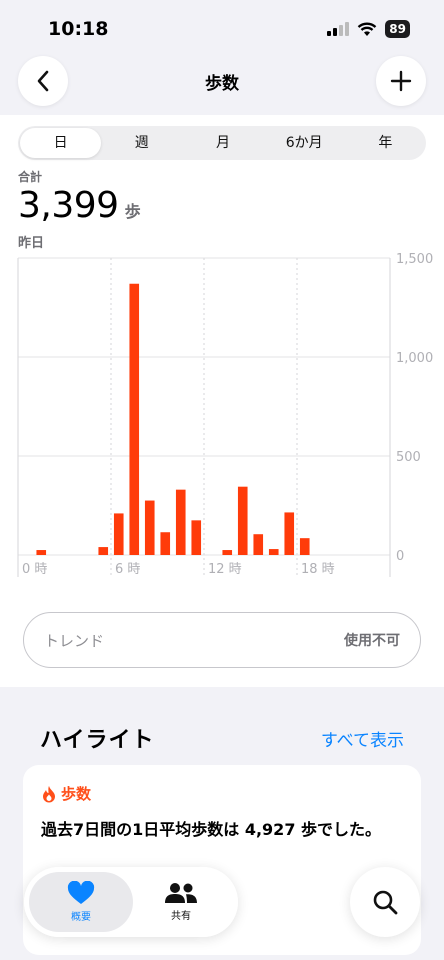 The width and height of the screenshot is (444, 960). What do you see at coordinates (400, 556) in the screenshot?
I see `y-tick-label: 0` at bounding box center [400, 556].